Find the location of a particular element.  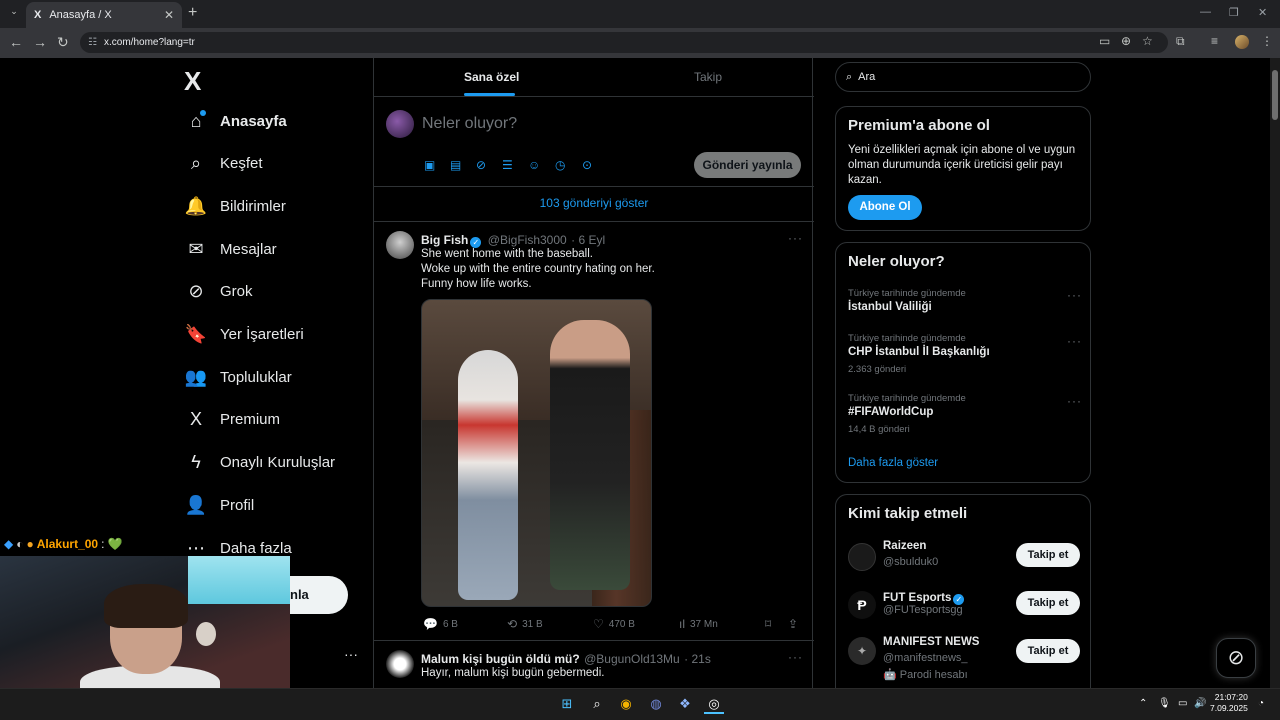

browser-profile-avatar is located at coordinates (1242, 42).